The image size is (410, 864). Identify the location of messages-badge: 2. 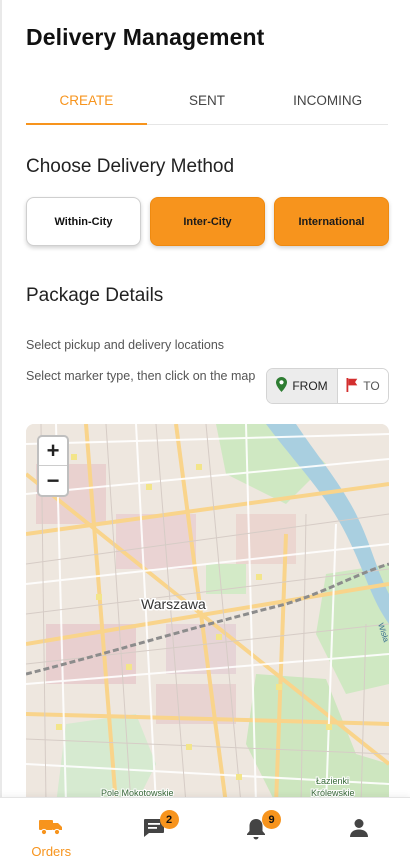
(169, 819).